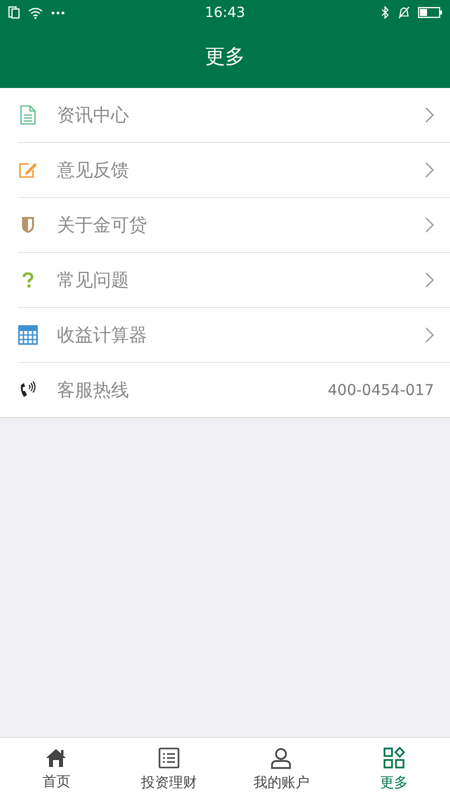 The image size is (450, 800). I want to click on tab-item: 我的账户, so click(281, 769).